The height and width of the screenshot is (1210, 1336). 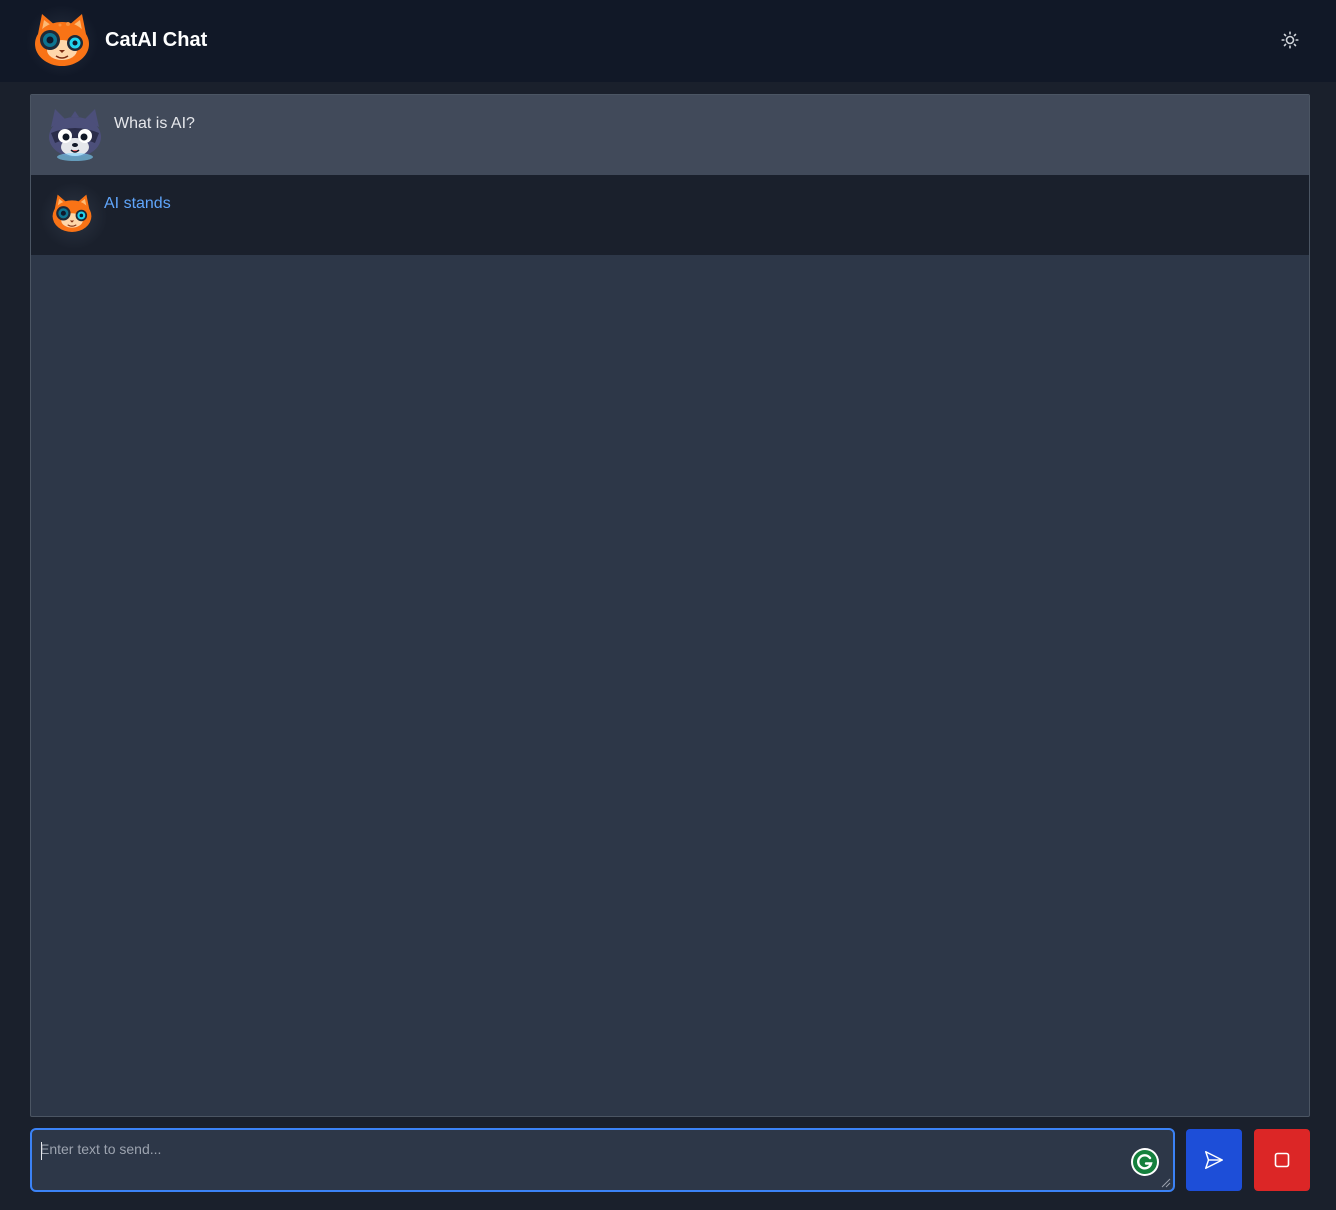 What do you see at coordinates (62, 41) in the screenshot?
I see `orange-cat-logo-icon` at bounding box center [62, 41].